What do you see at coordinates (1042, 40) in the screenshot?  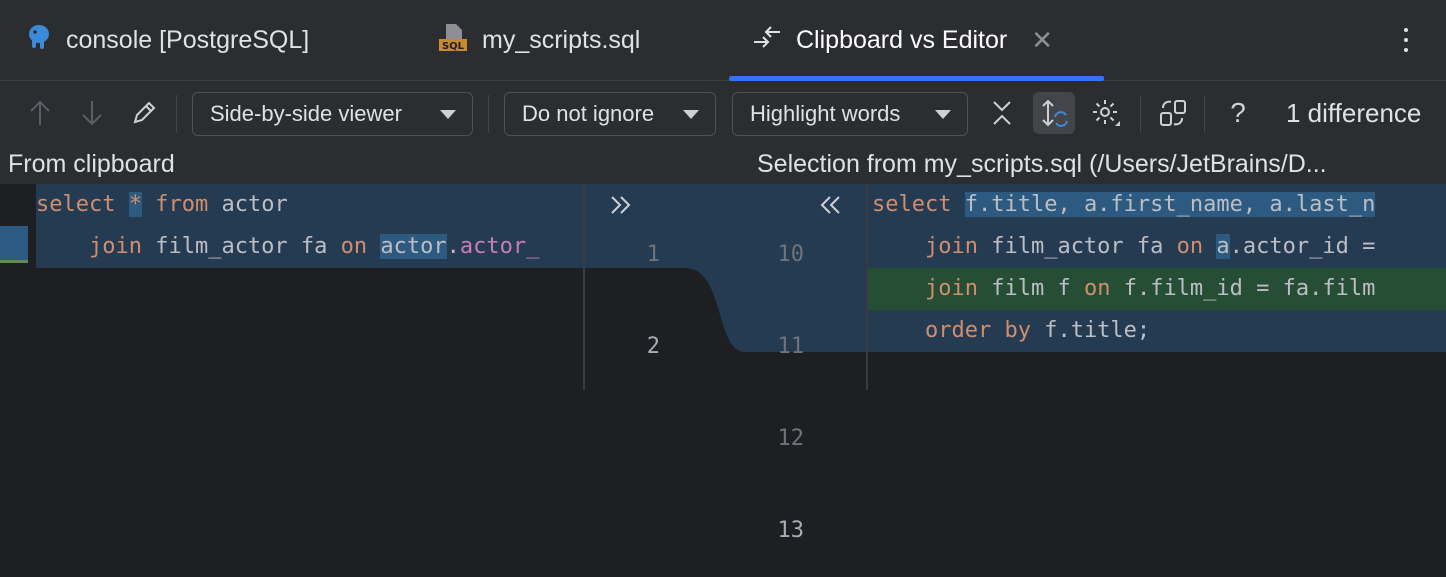 I see `close-tab-icon: ✕` at bounding box center [1042, 40].